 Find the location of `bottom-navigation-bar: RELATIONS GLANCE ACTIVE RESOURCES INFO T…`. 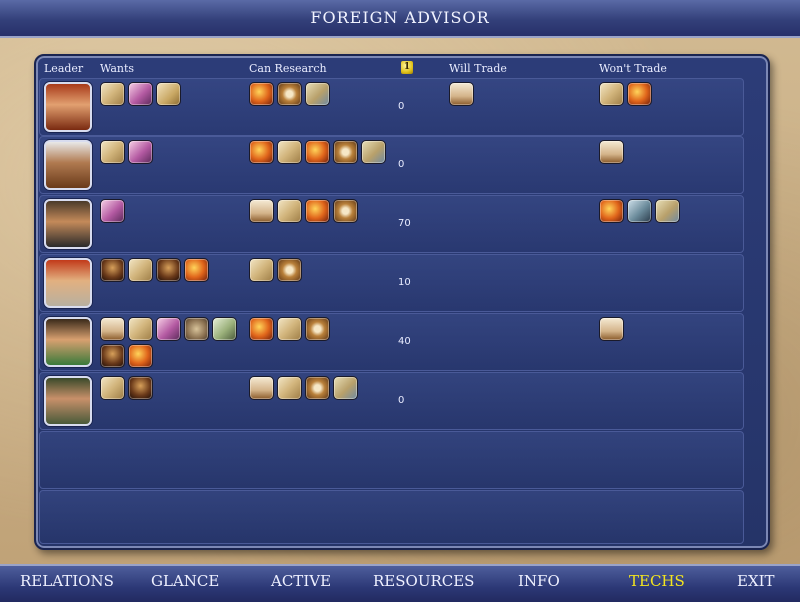

bottom-navigation-bar: RELATIONS GLANCE ACTIVE RESOURCES INFO T… is located at coordinates (400, 583).